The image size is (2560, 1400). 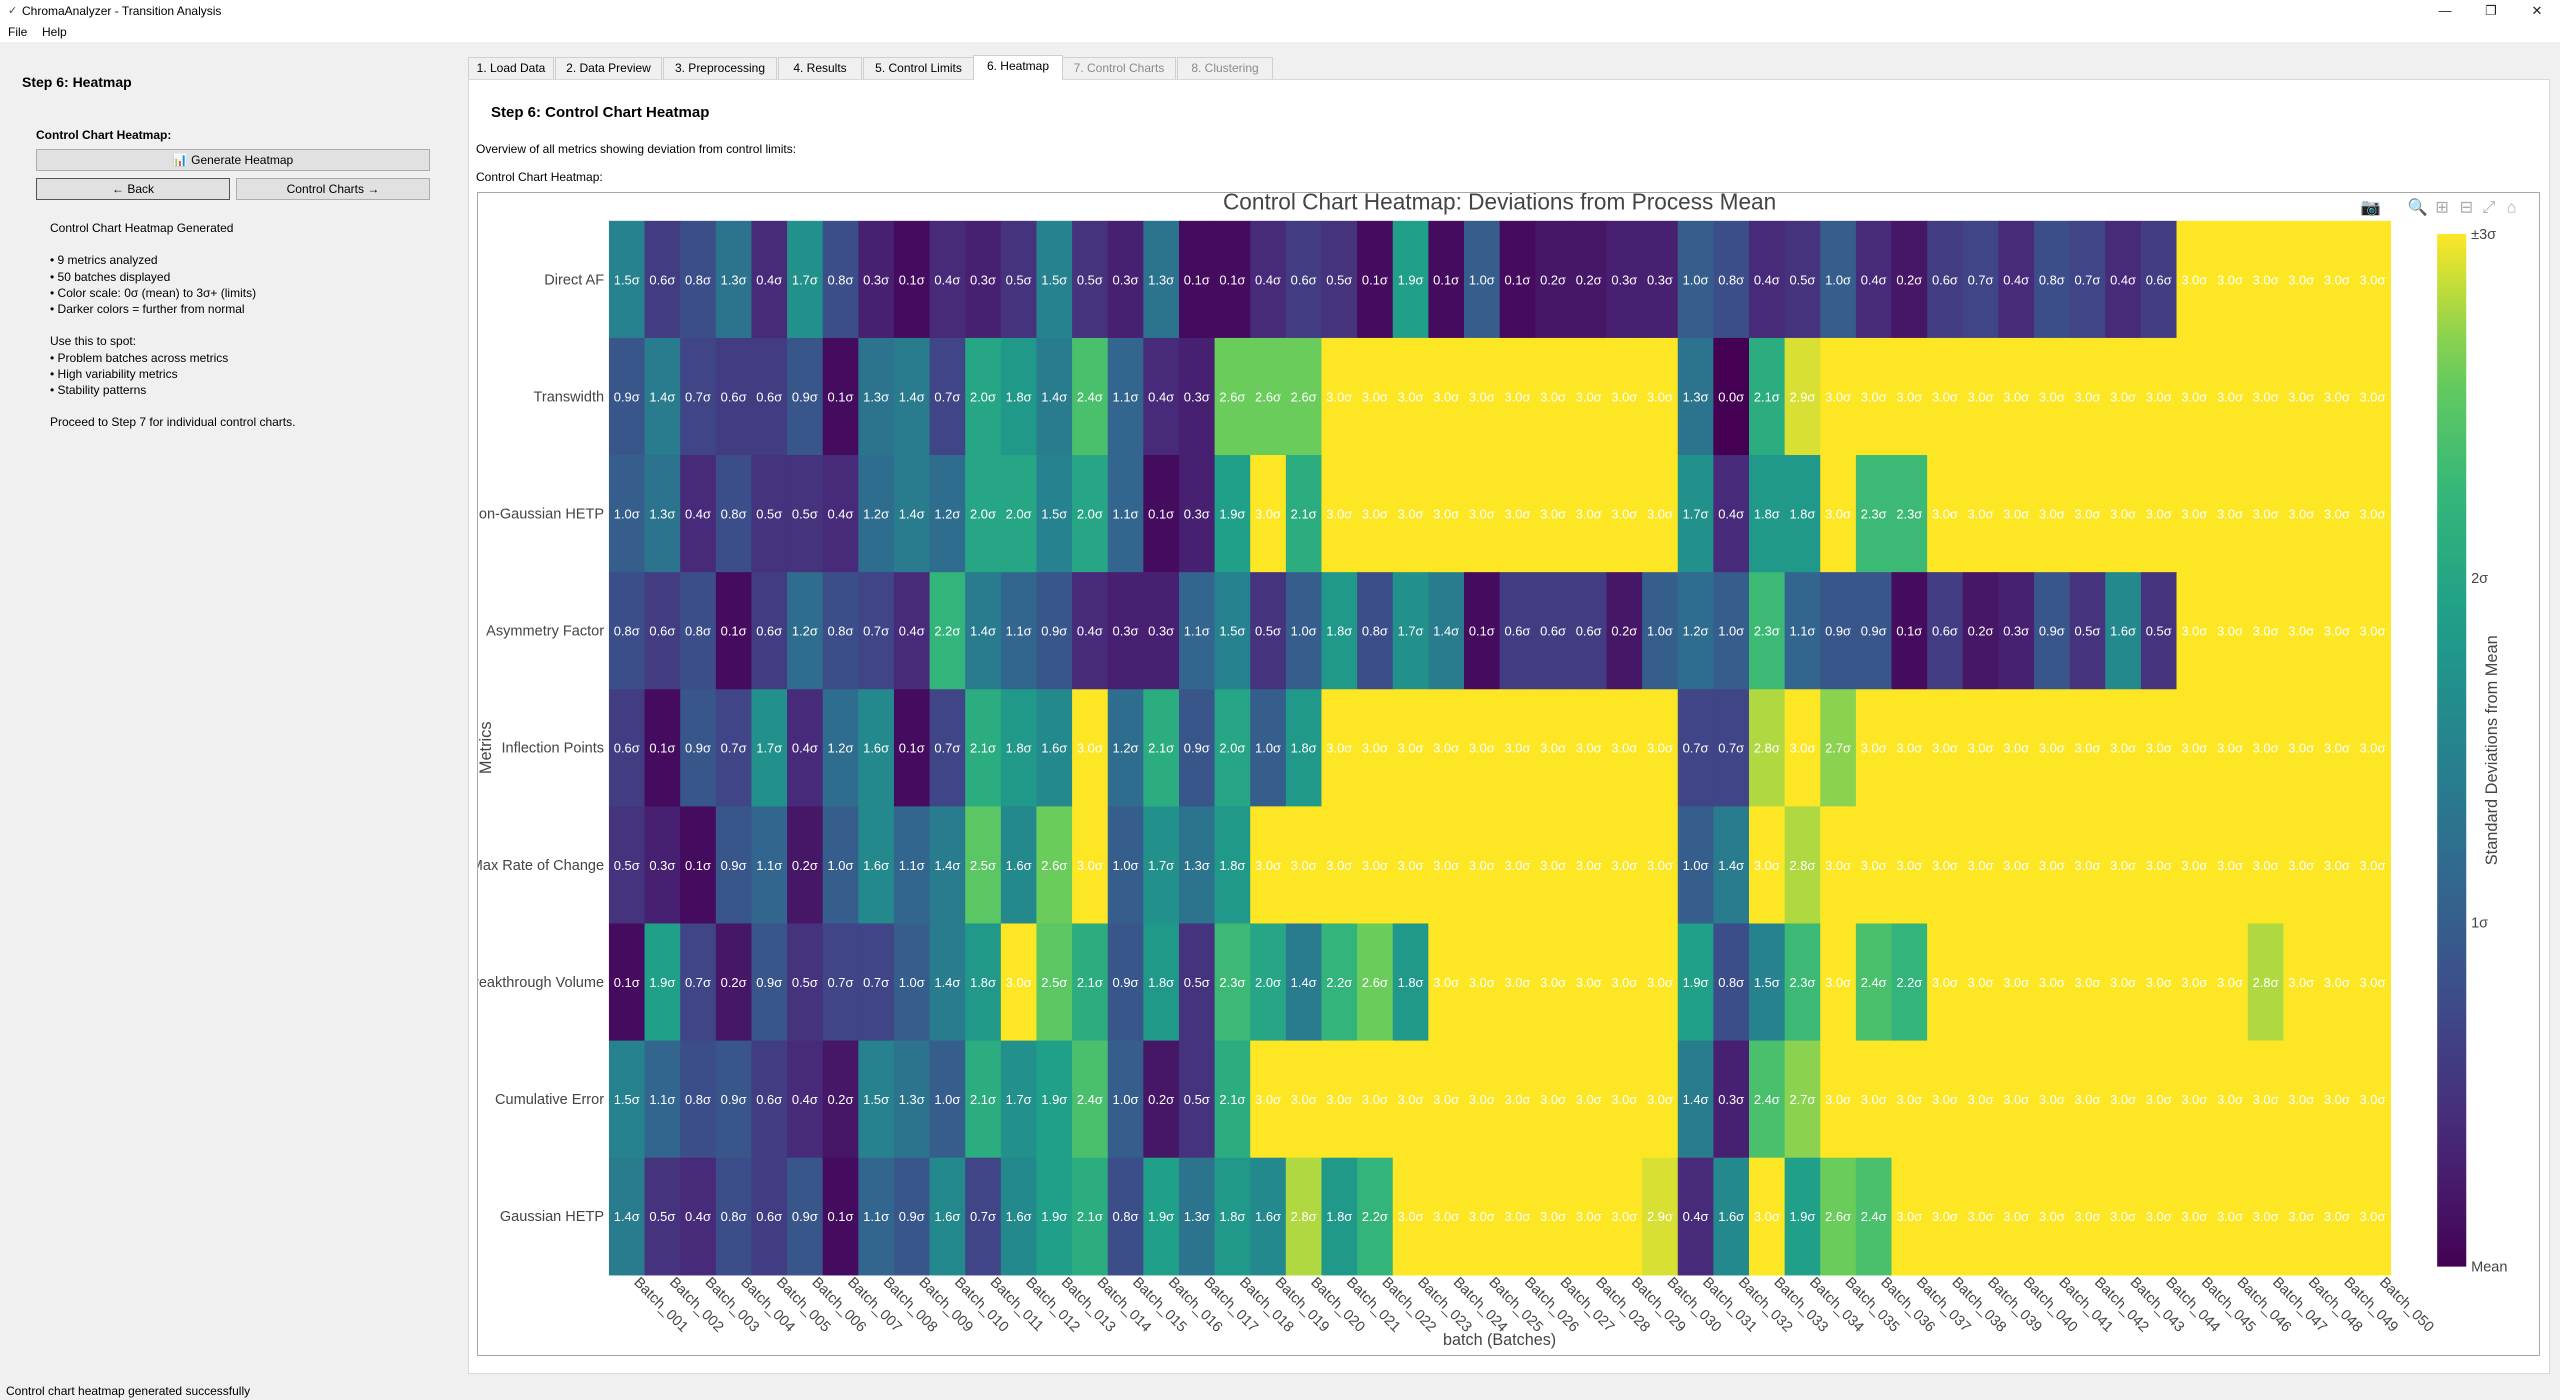 I want to click on autoscale-icon: ⤢, so click(x=2488, y=208).